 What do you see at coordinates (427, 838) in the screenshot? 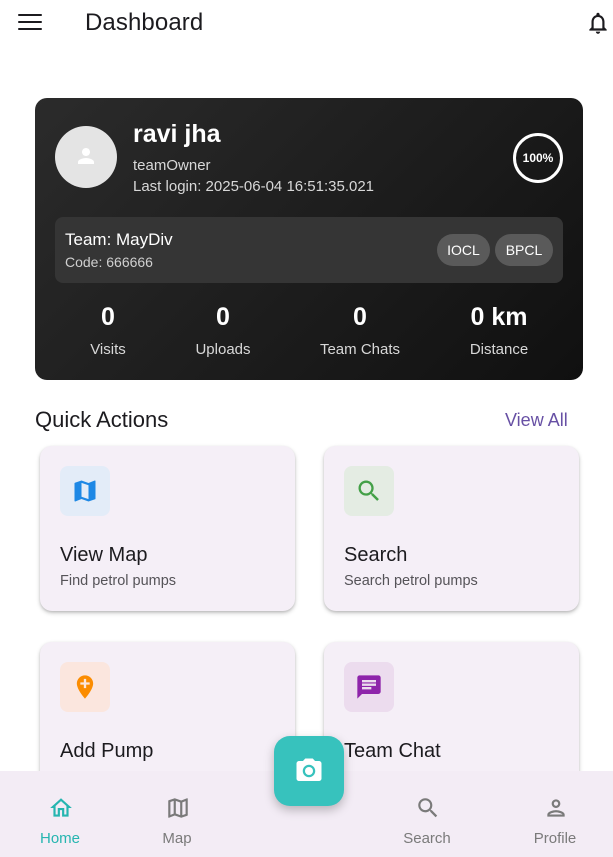
I see `nav-label: Search` at bounding box center [427, 838].